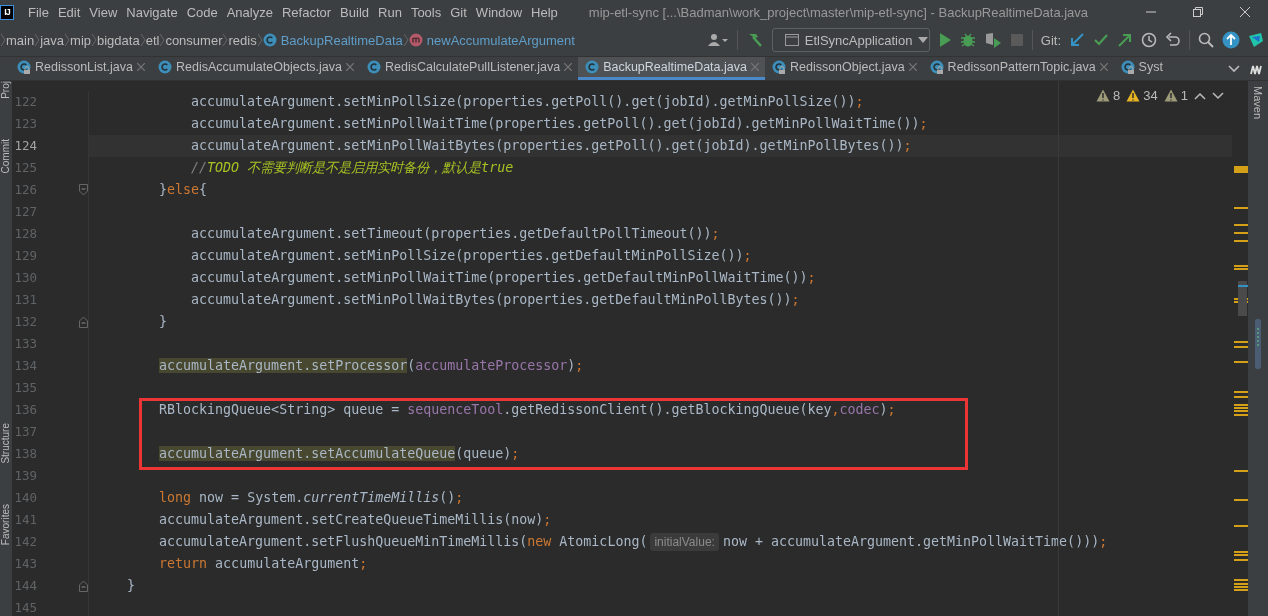 The height and width of the screenshot is (616, 1268). Describe the element at coordinates (25, 607) in the screenshot. I see `line-number: 145` at that location.